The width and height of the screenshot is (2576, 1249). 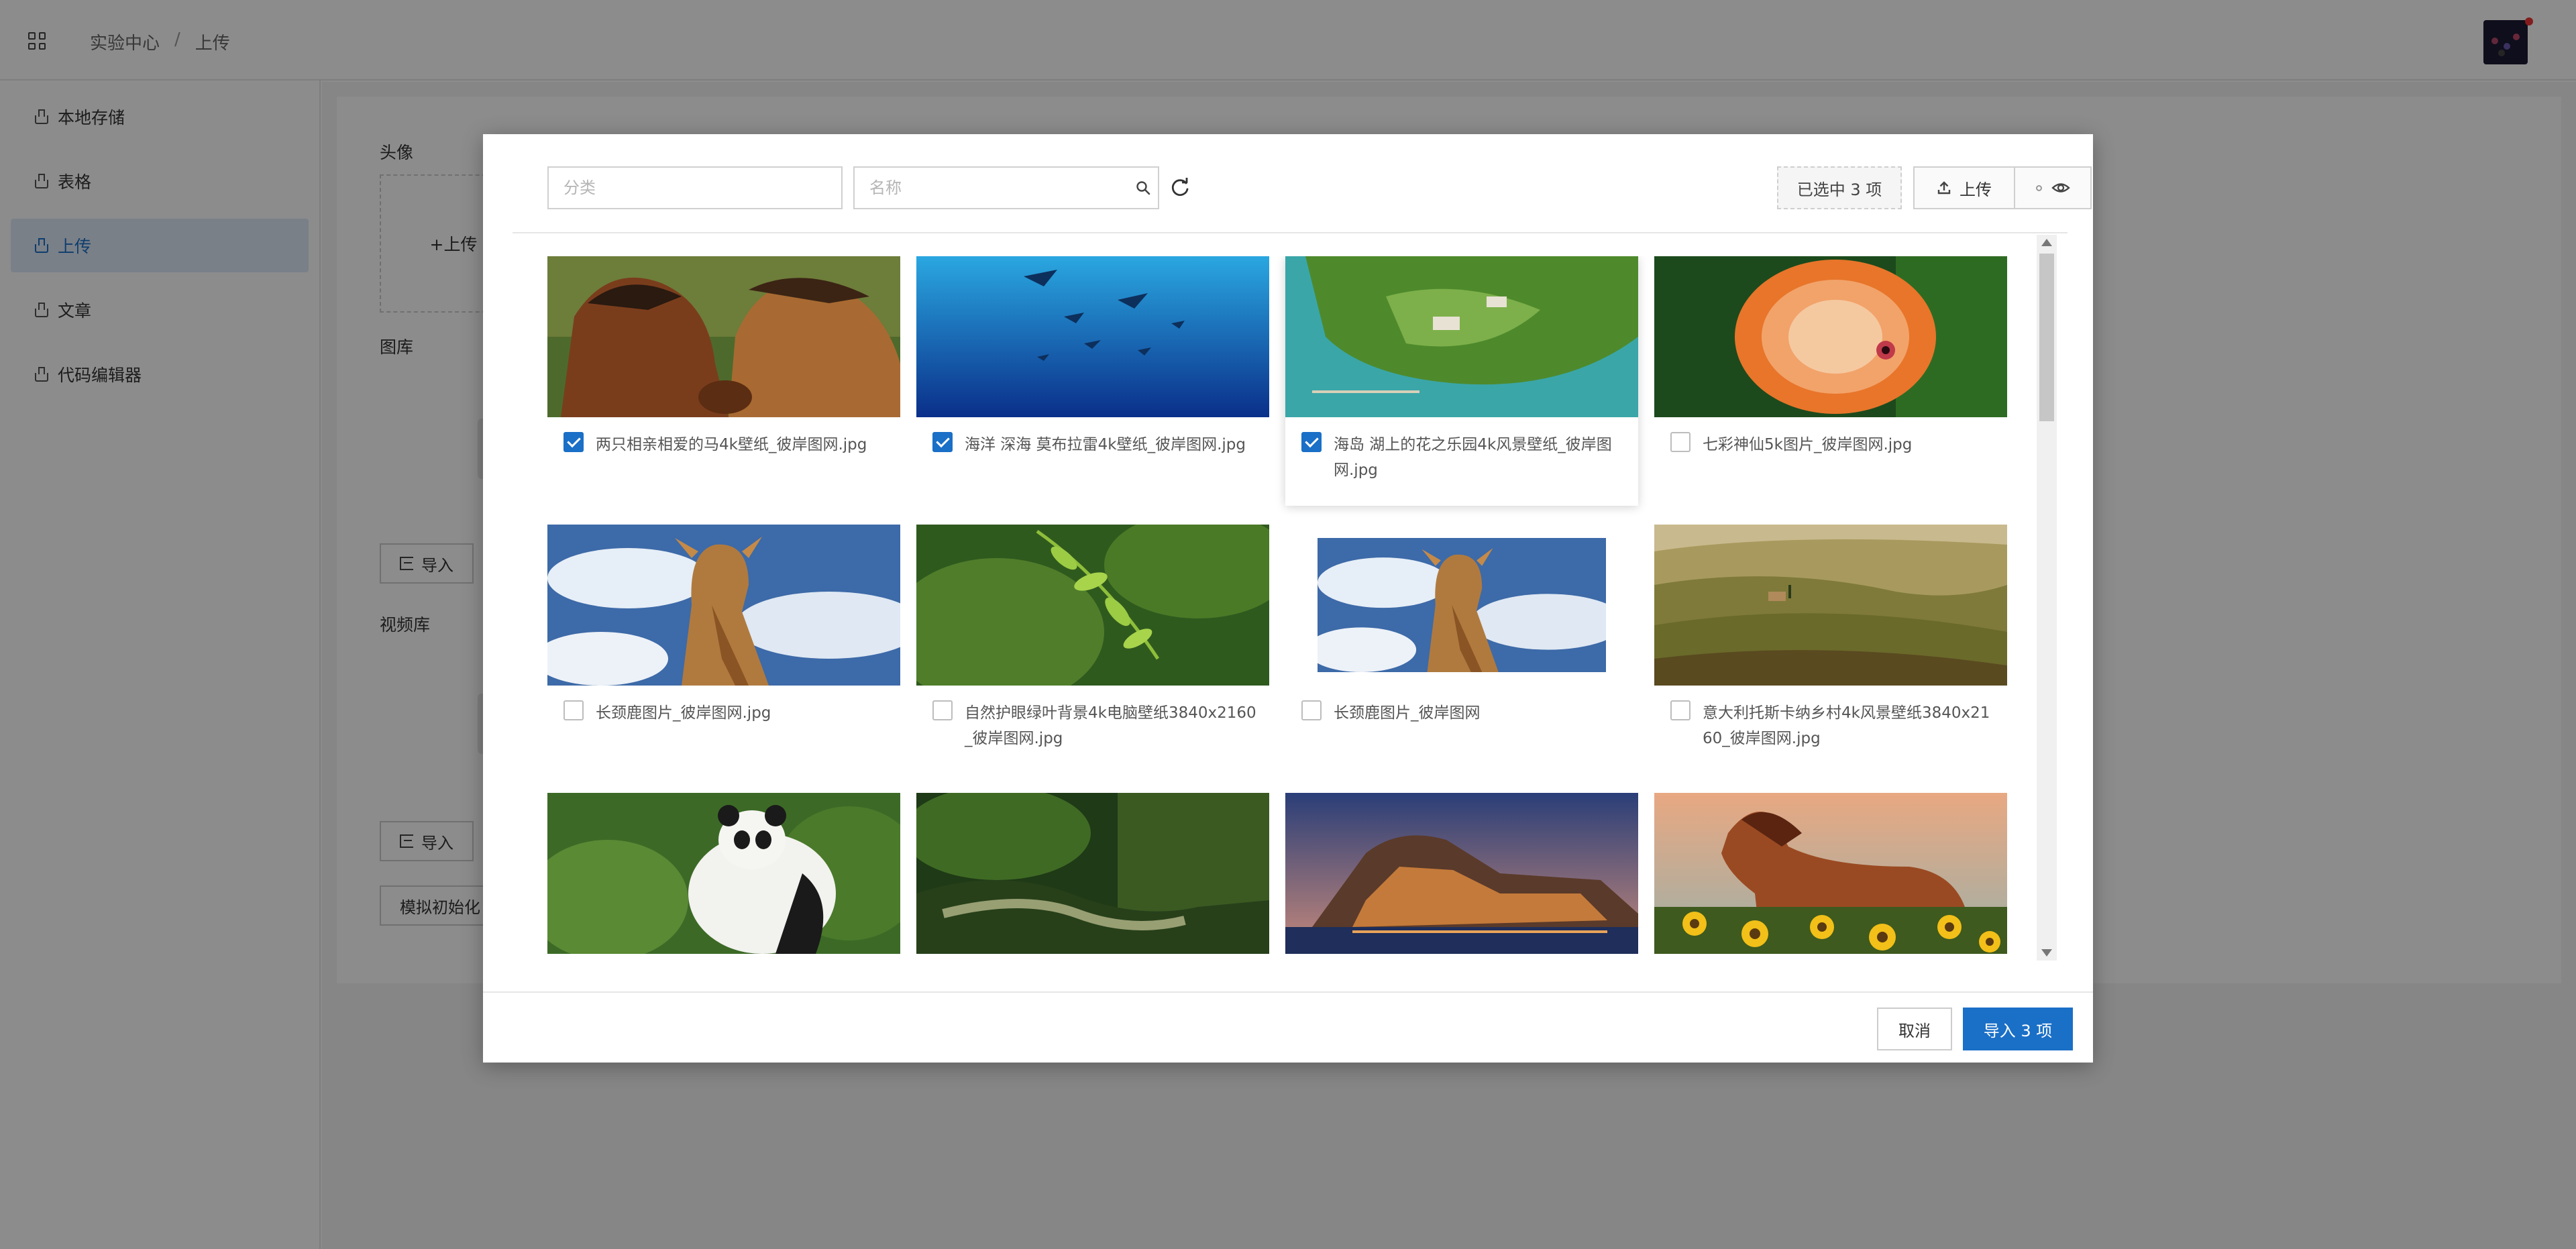 What do you see at coordinates (1461, 336) in the screenshot?
I see `island-photo` at bounding box center [1461, 336].